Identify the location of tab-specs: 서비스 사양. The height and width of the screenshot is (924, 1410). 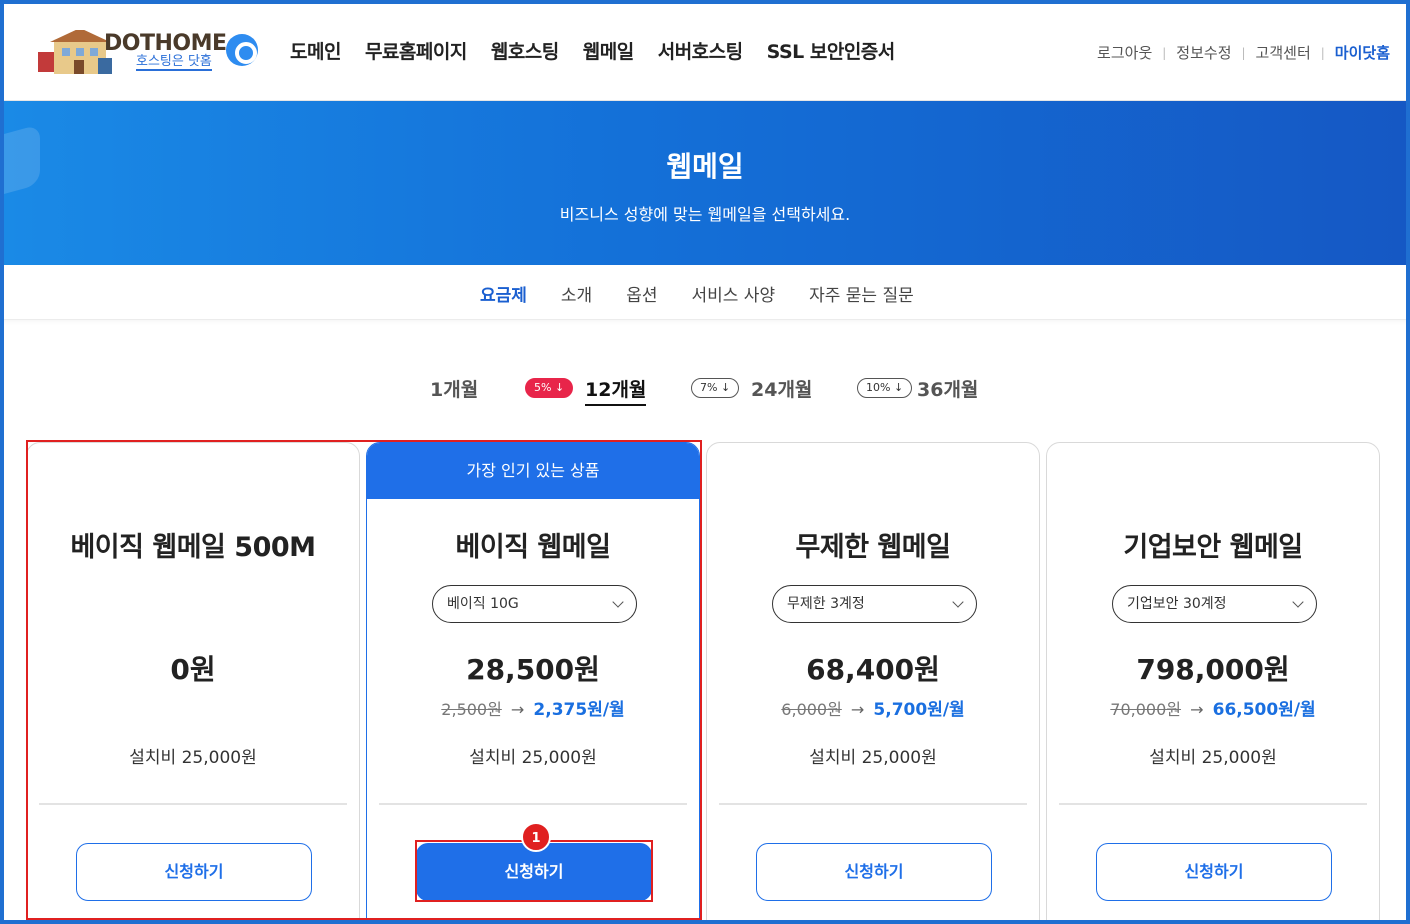
(733, 293).